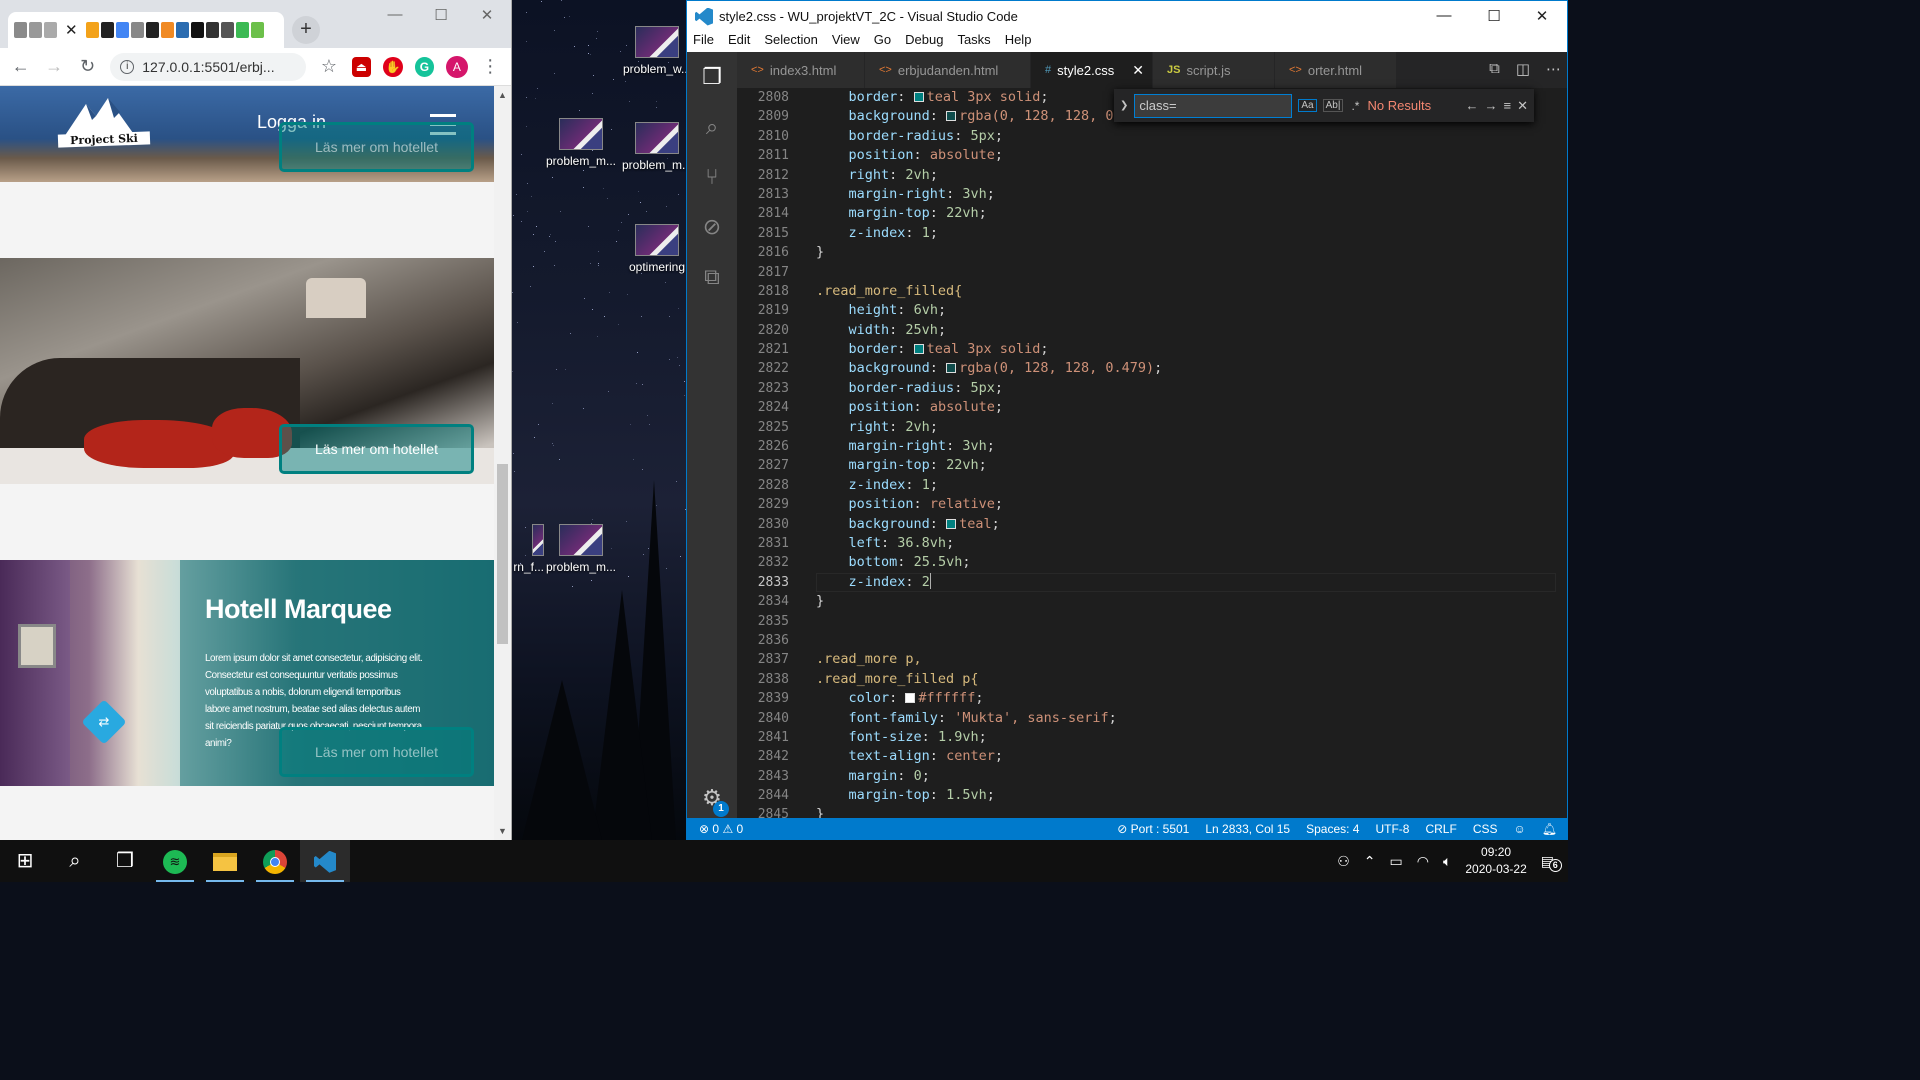 The width and height of the screenshot is (1920, 1080). I want to click on code-line: .read_more p,, so click(1186, 659).